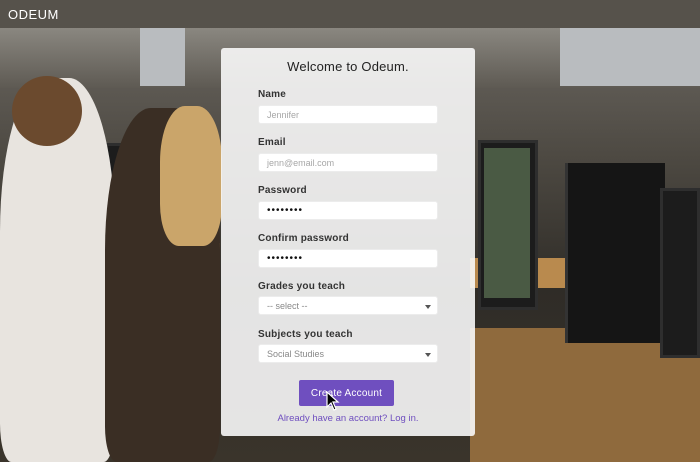 This screenshot has width=700, height=462. What do you see at coordinates (303, 238) in the screenshot?
I see `confirm-password-label: Confirm password` at bounding box center [303, 238].